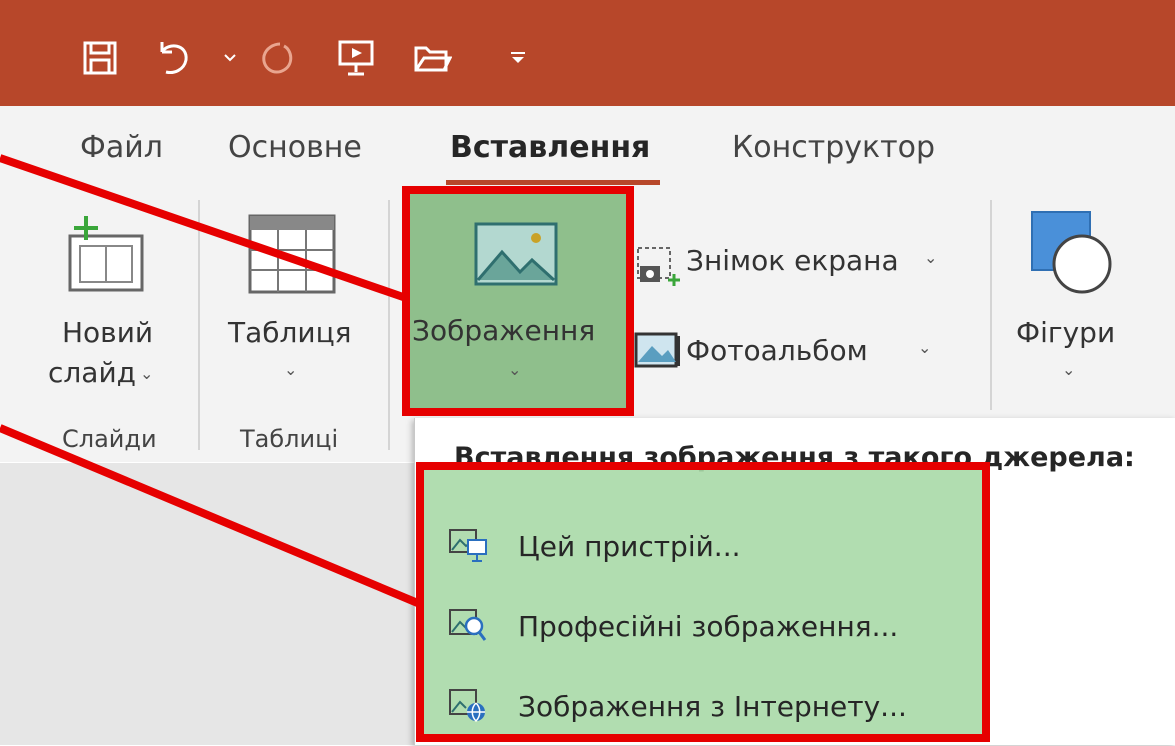 This screenshot has height=746, width=1175. I want to click on present-from-start-icon, so click(356, 58).